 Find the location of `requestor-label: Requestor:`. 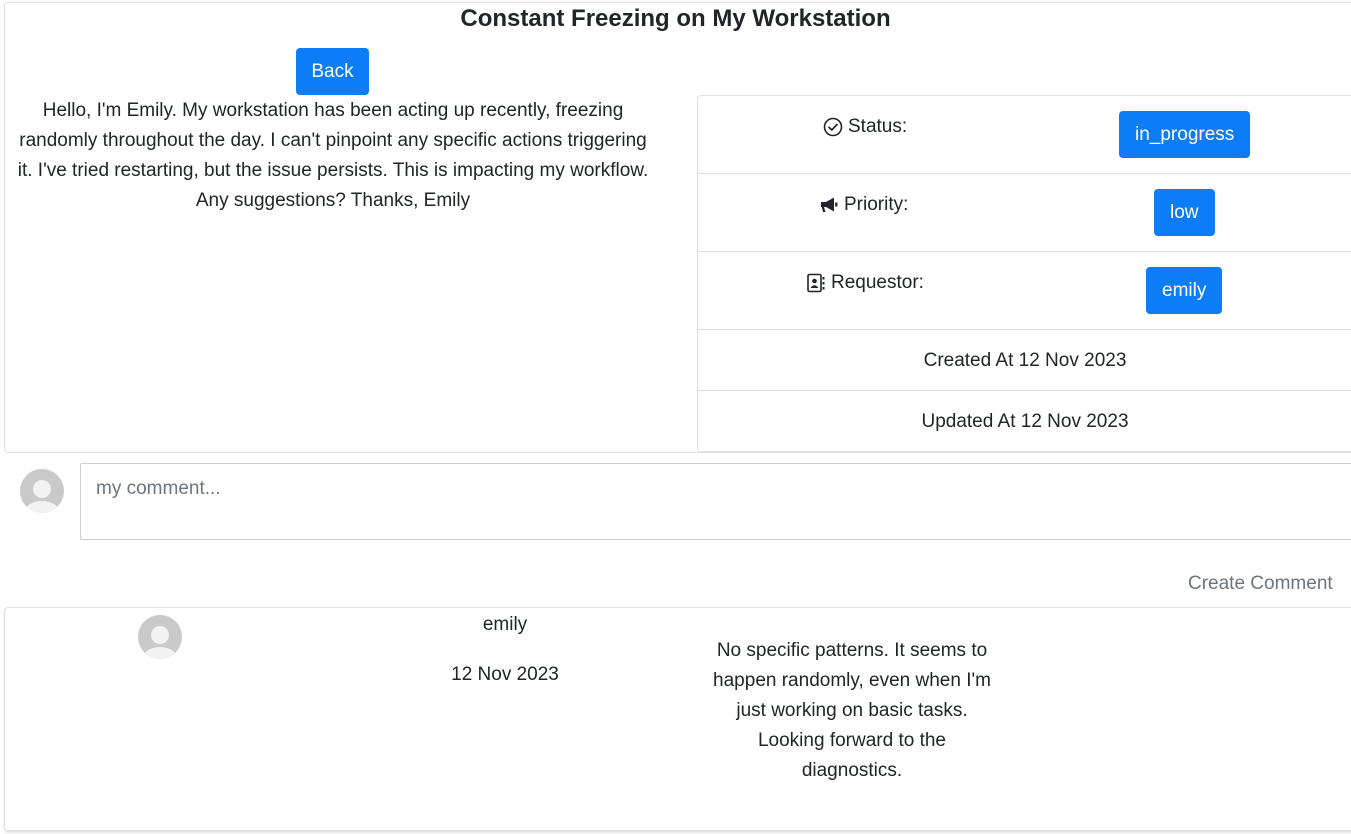

requestor-label: Requestor: is located at coordinates (877, 282).